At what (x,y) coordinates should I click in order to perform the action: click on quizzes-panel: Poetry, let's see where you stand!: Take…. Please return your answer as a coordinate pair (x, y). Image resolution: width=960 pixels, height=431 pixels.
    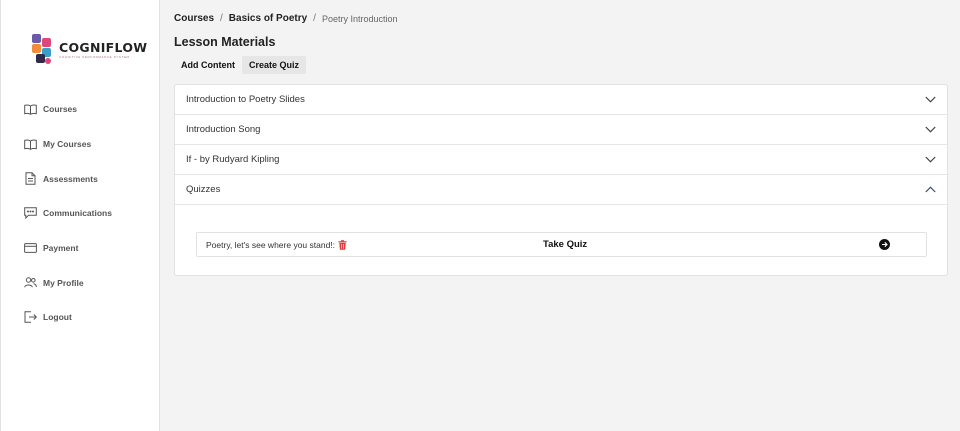
    Looking at the image, I should click on (561, 240).